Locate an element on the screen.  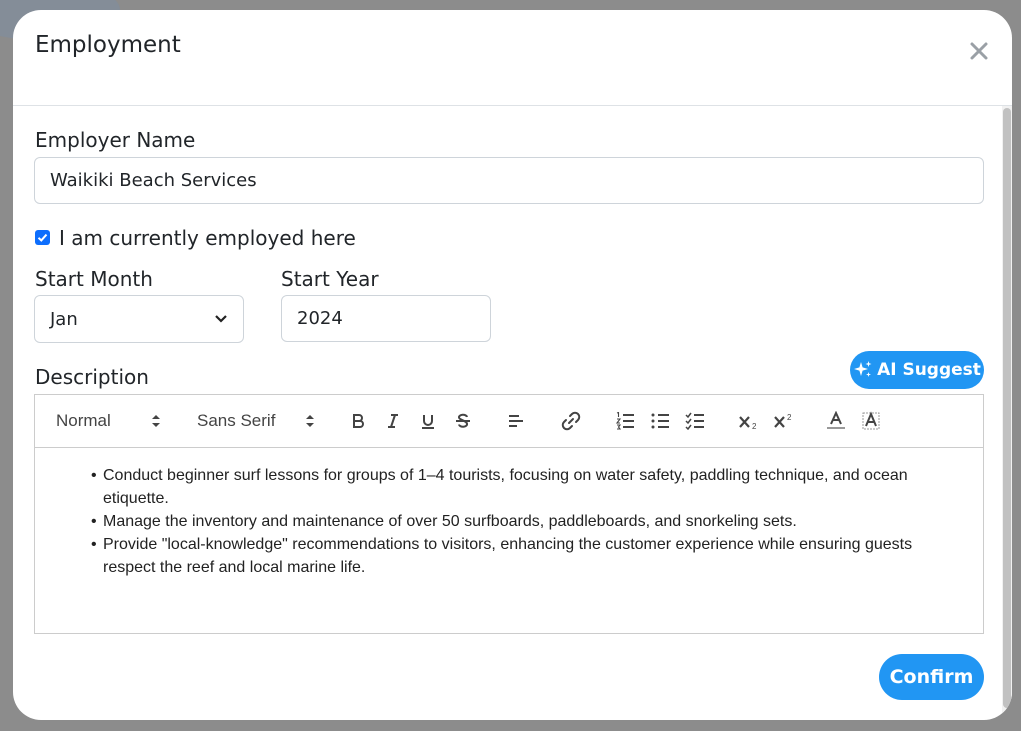
bullet-list-button is located at coordinates (660, 421).